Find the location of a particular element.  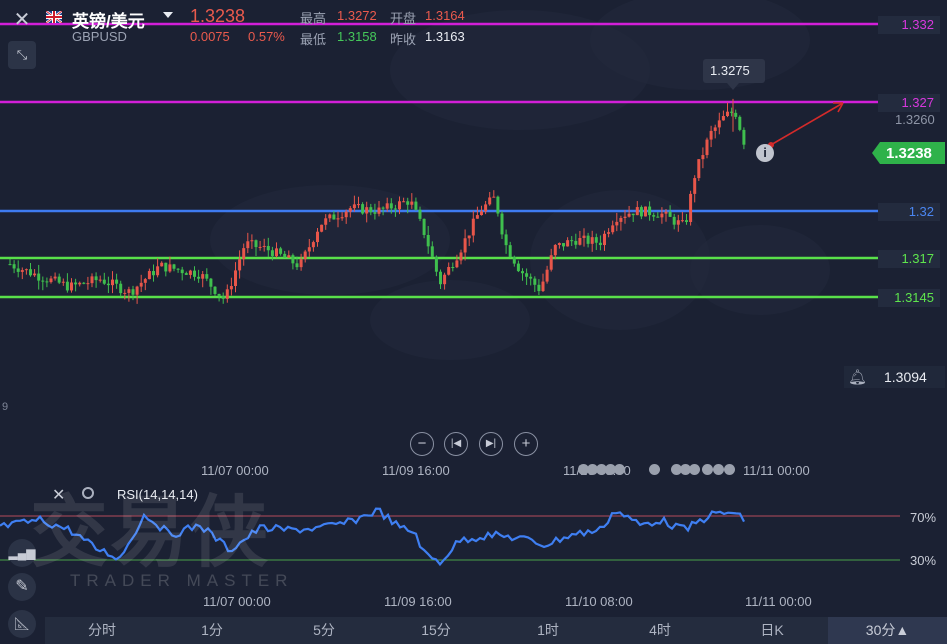

low-label: 最低 is located at coordinates (313, 39).